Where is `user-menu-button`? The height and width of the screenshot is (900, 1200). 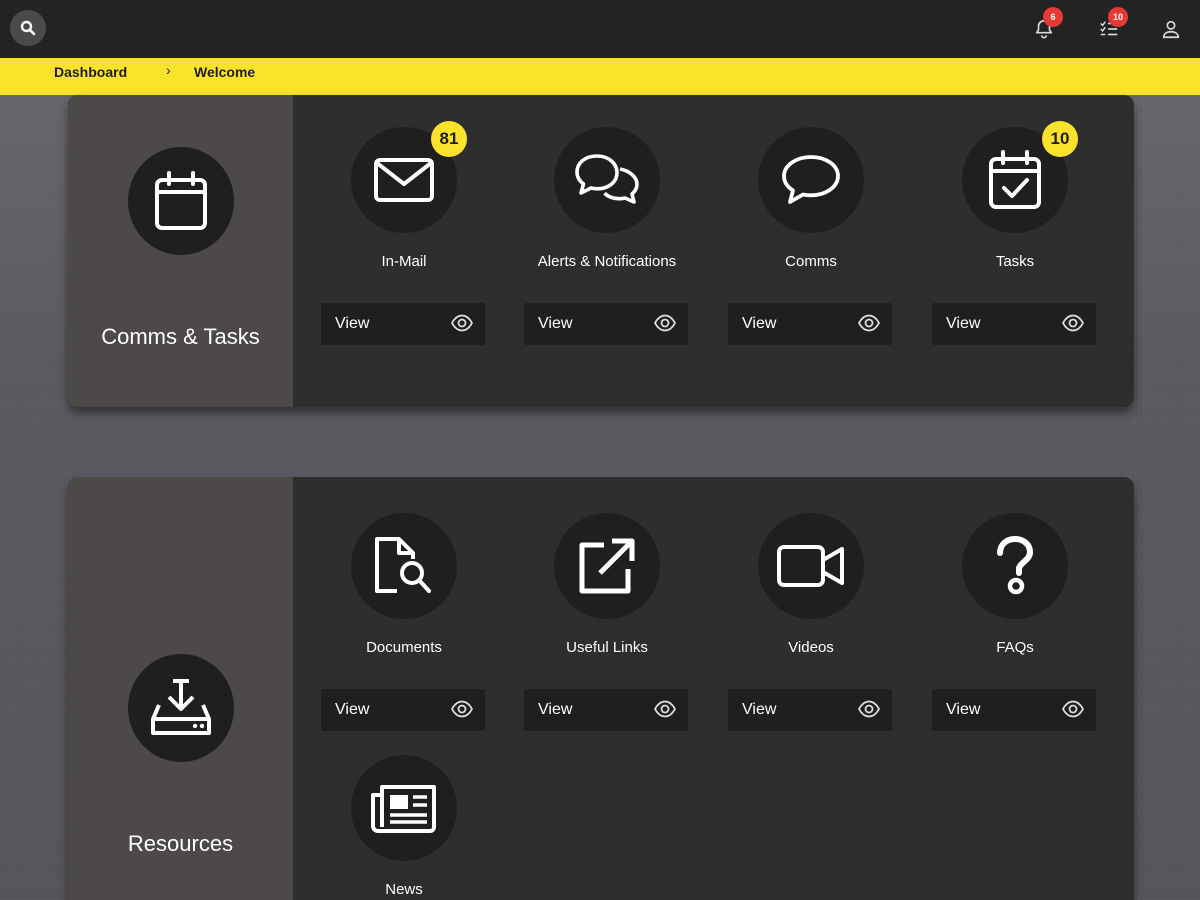
user-menu-button is located at coordinates (1171, 29).